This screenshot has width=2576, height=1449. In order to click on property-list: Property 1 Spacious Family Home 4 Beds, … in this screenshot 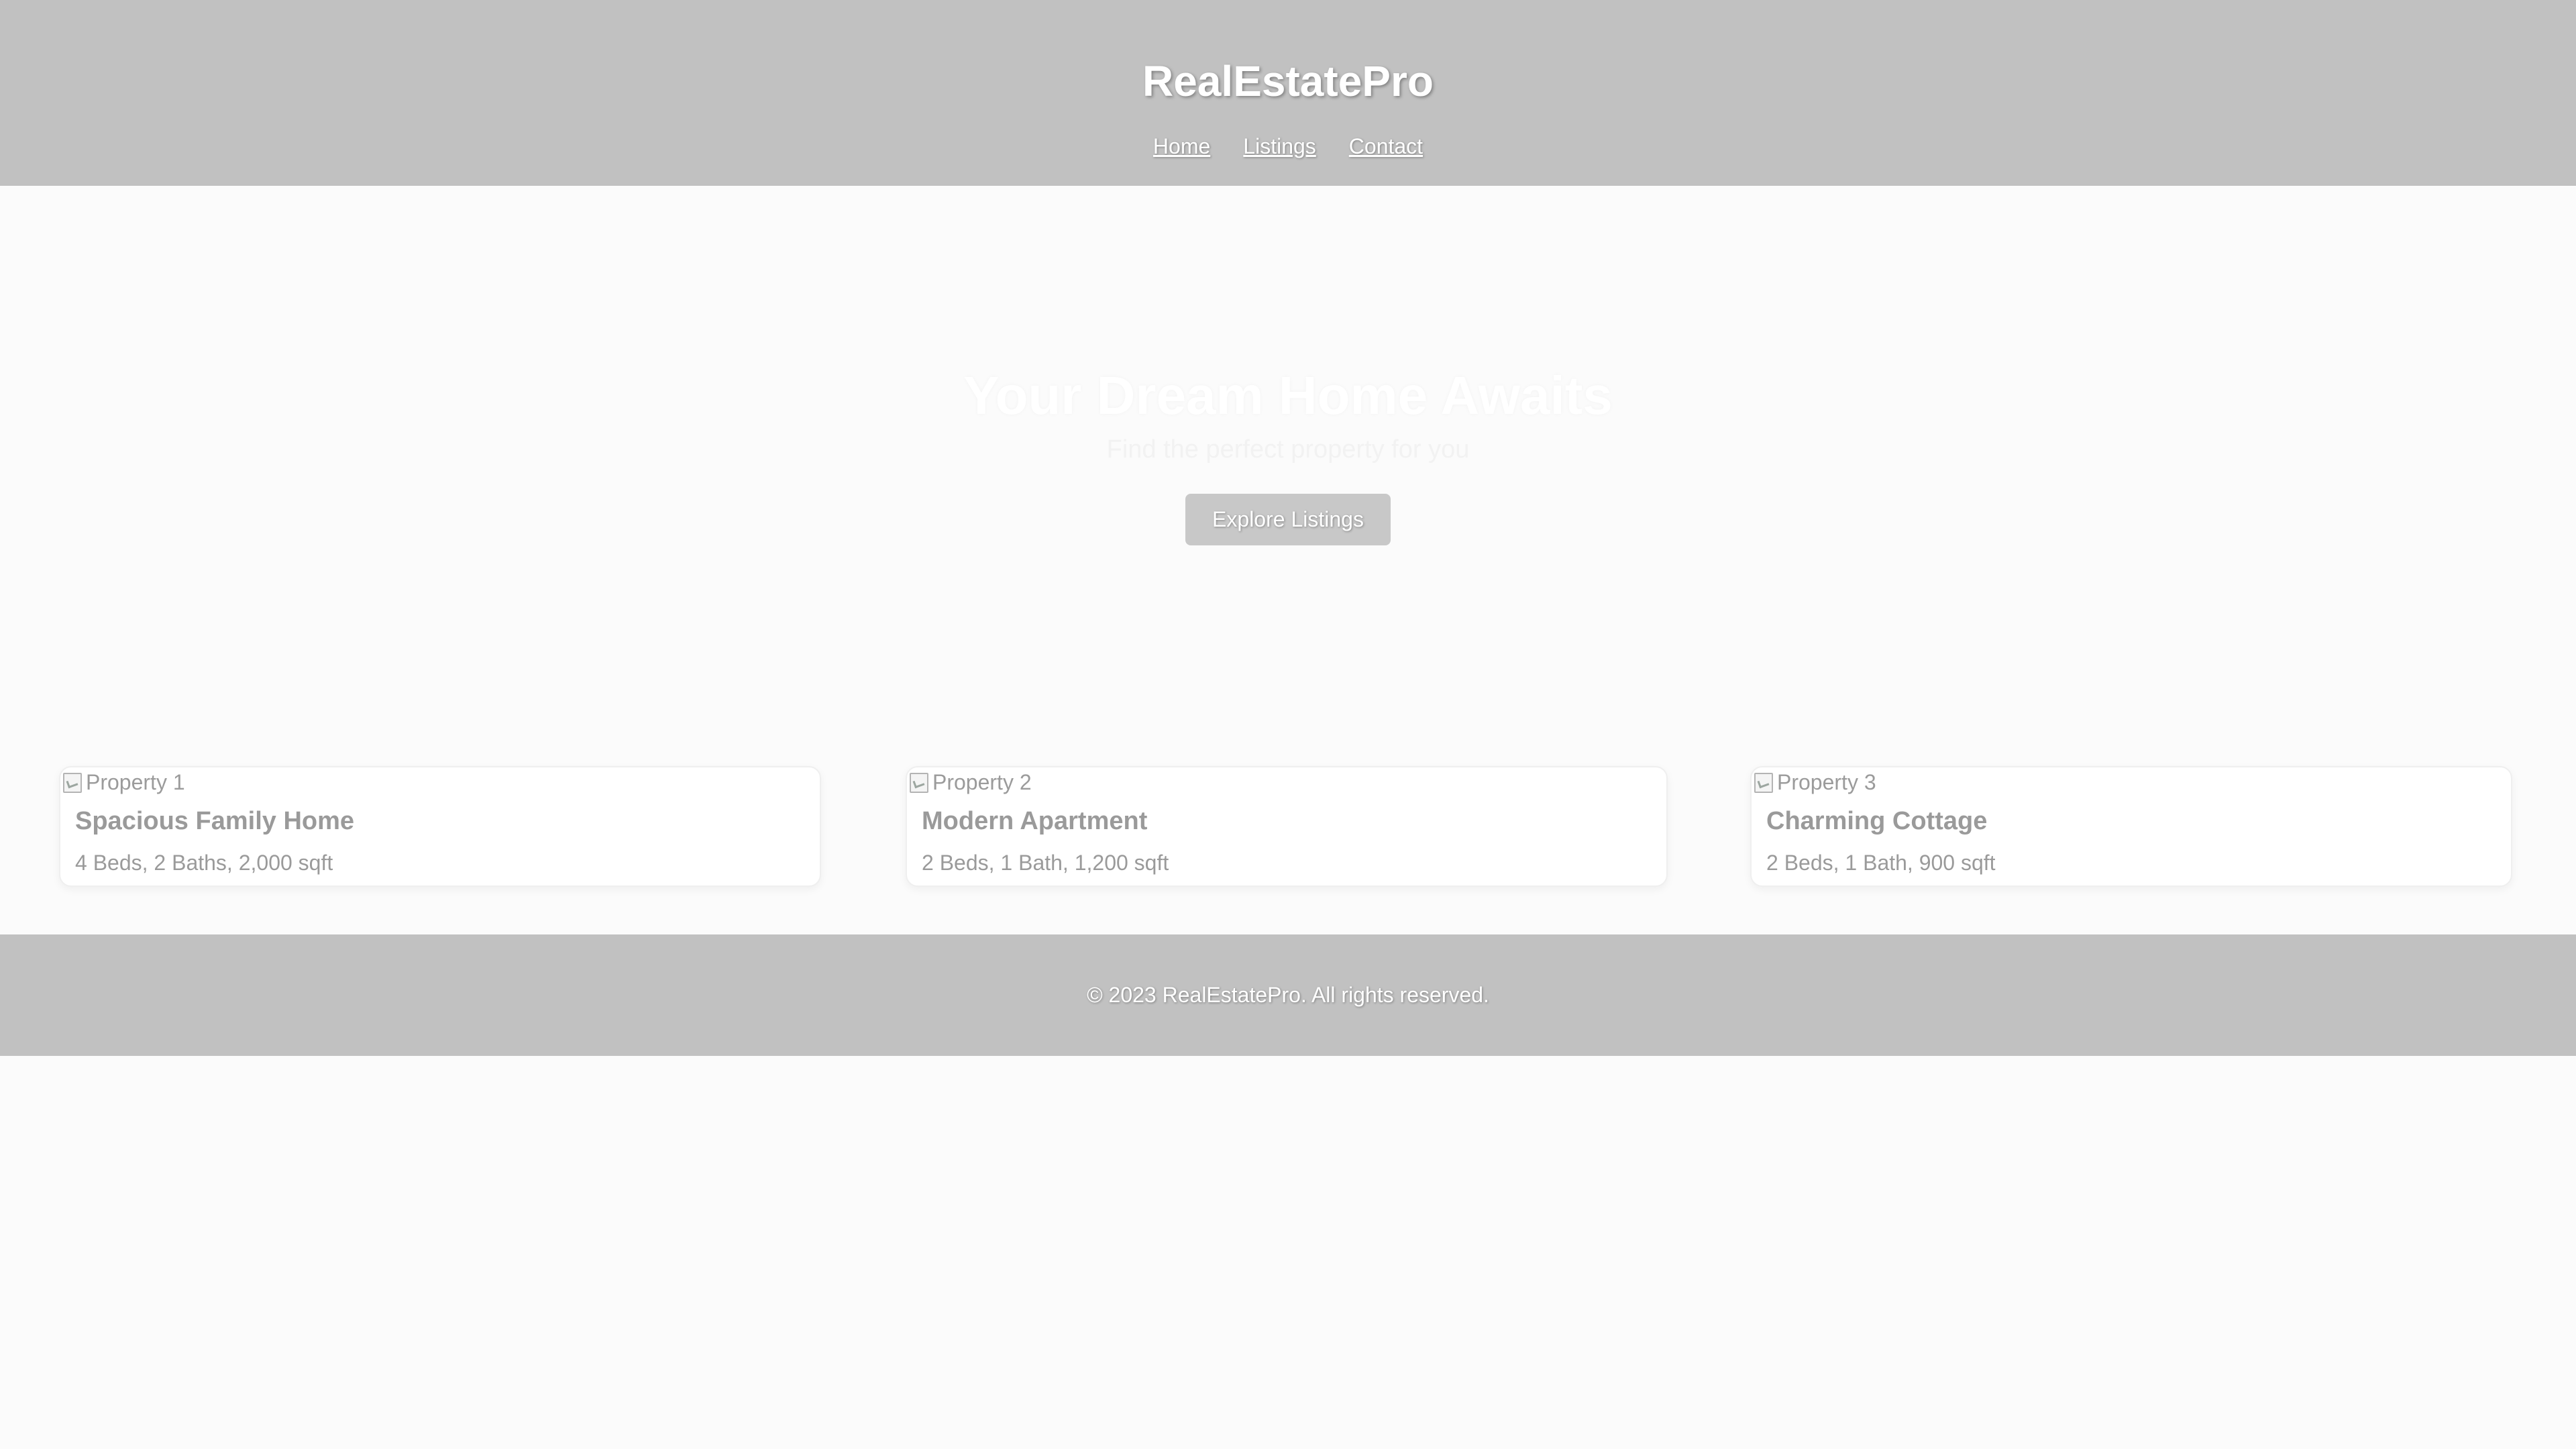, I will do `click(1288, 826)`.